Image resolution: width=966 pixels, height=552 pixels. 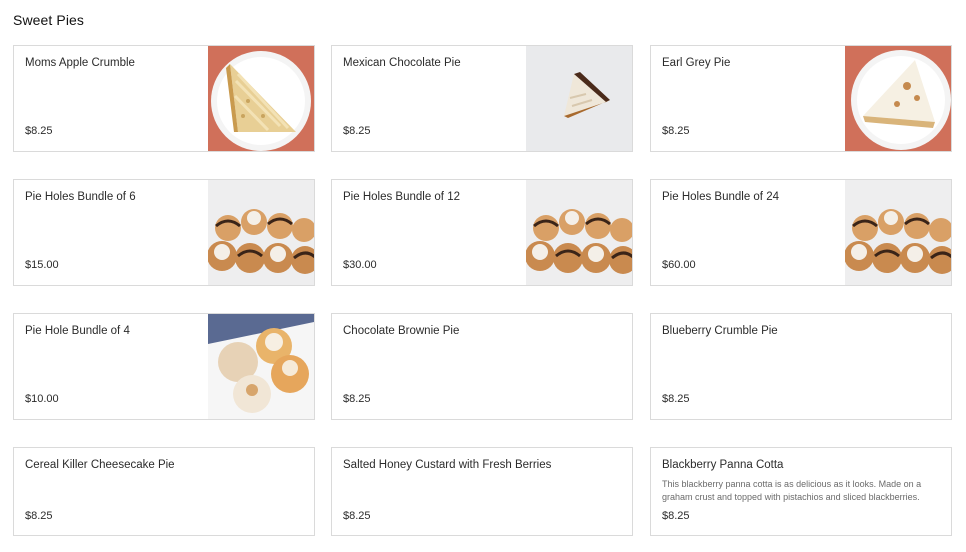 I want to click on menu-item-card: Blueberry Crumble Pie $8.25, so click(x=801, y=366).